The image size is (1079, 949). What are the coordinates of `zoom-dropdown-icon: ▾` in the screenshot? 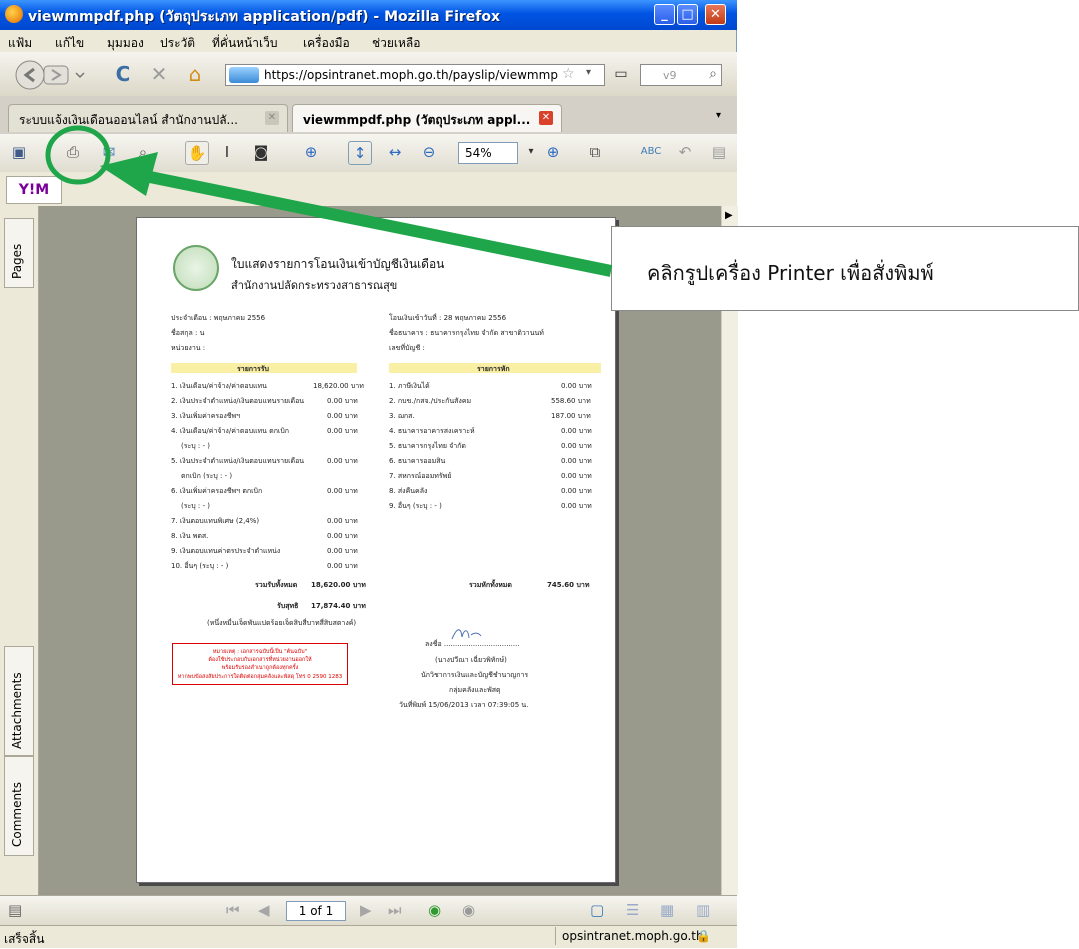 It's located at (531, 152).